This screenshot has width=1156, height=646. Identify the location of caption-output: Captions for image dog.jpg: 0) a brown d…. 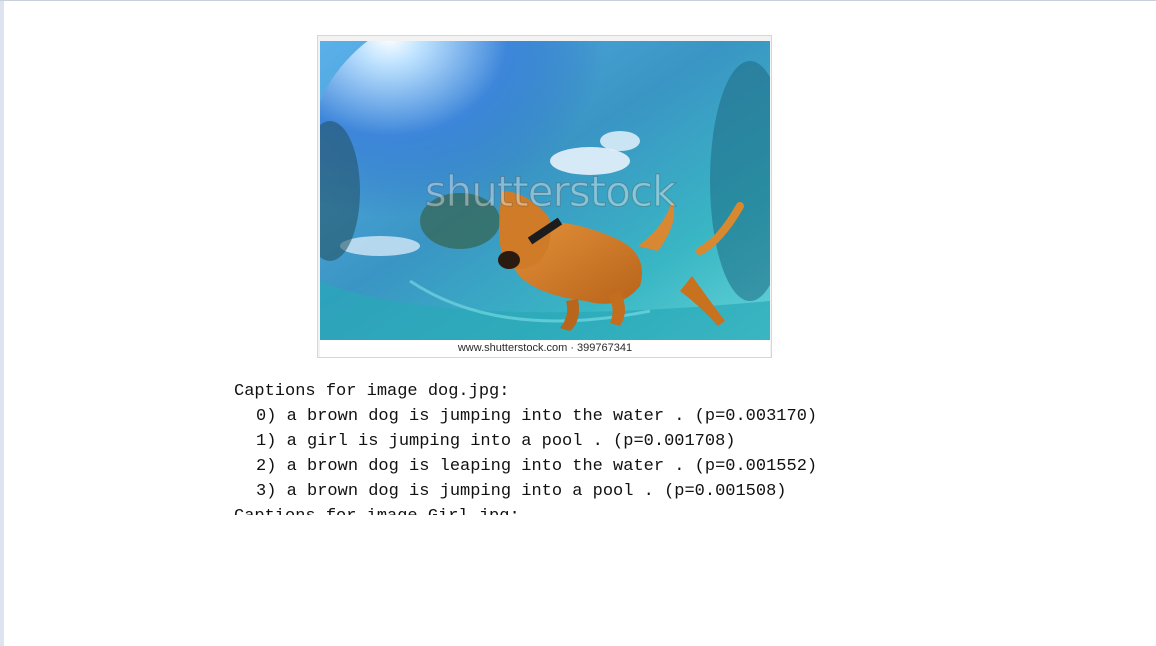
(584, 447).